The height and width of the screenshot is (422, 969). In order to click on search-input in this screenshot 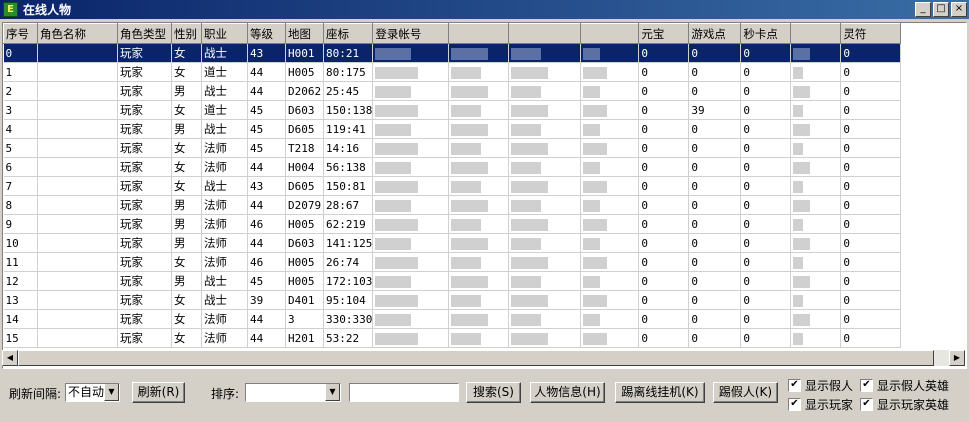, I will do `click(404, 392)`.